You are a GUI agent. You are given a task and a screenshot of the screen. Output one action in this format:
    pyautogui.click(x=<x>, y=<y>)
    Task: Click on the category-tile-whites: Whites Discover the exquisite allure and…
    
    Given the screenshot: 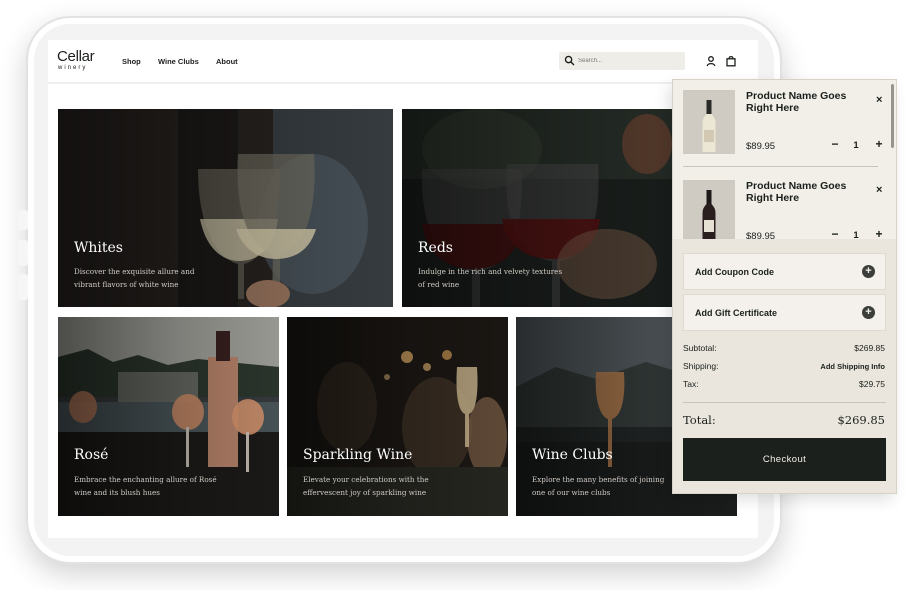 What is the action you would take?
    pyautogui.click(x=225, y=208)
    